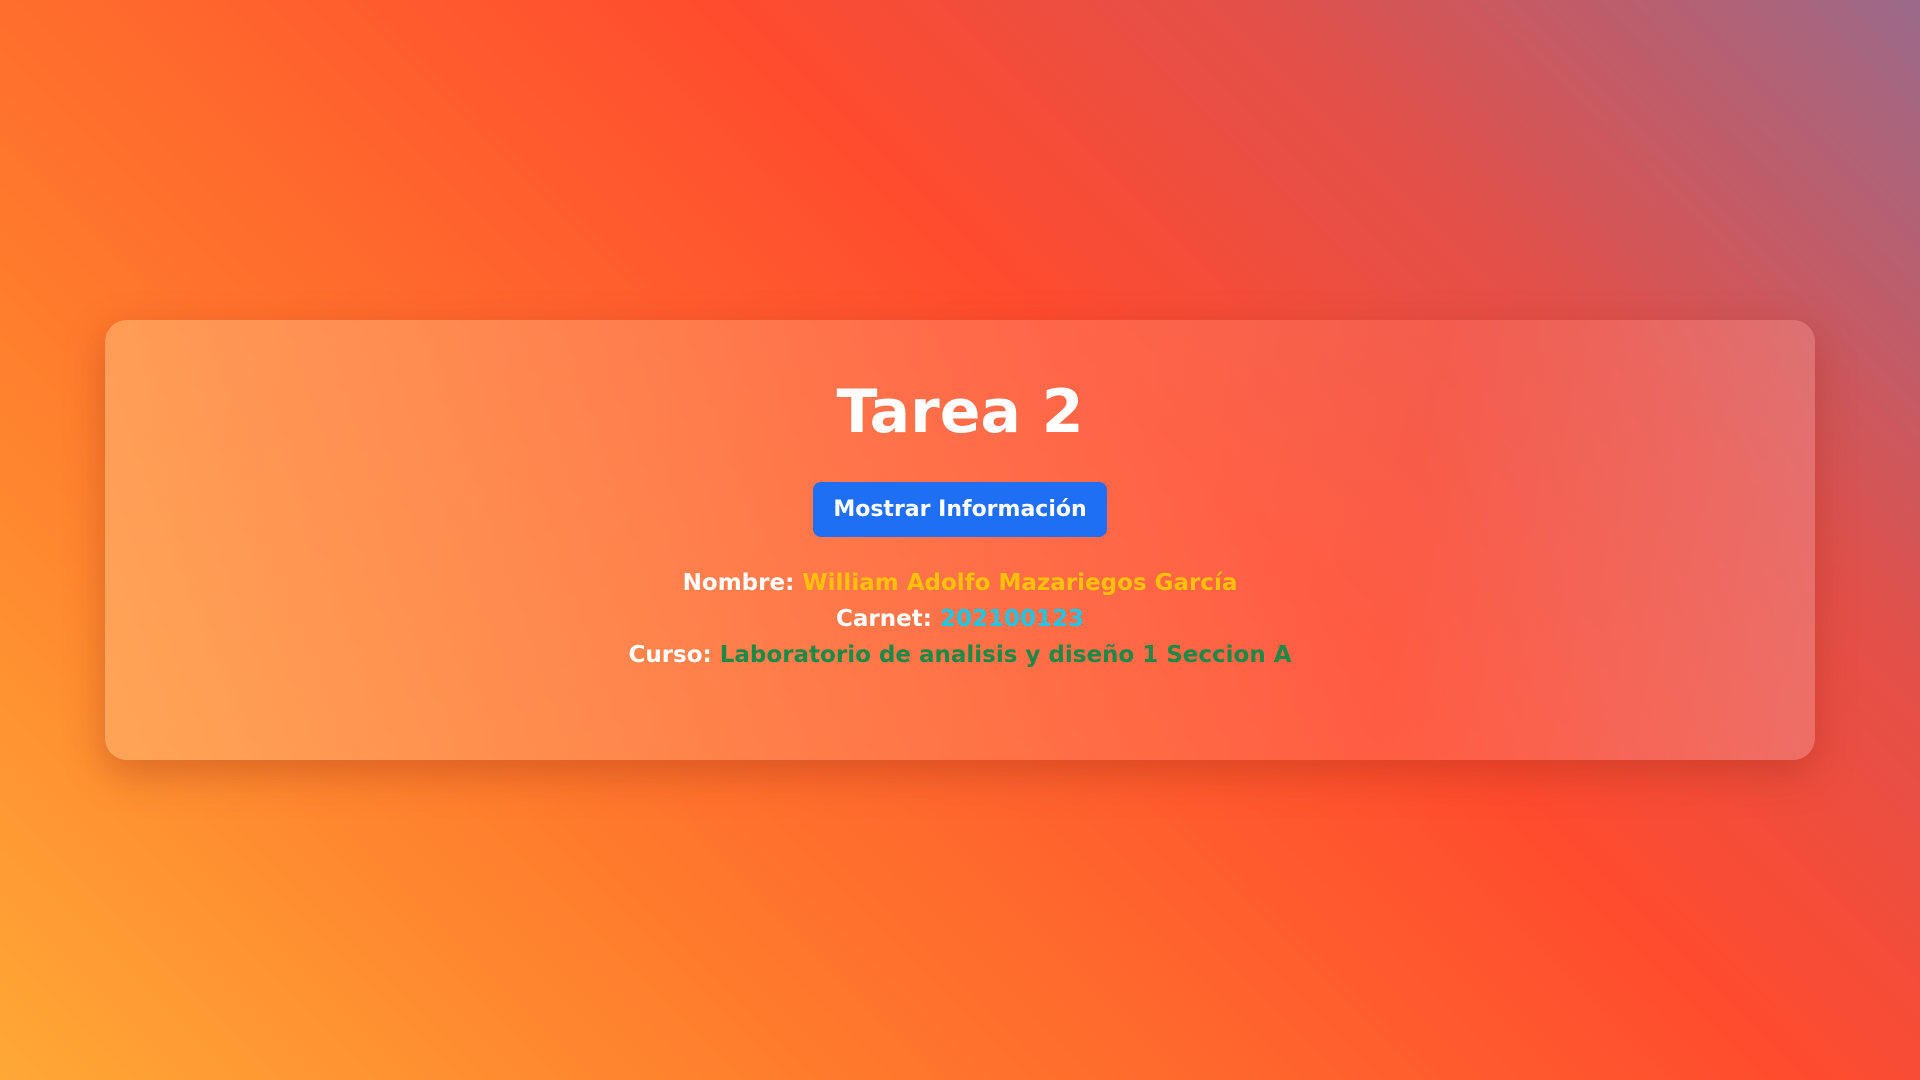  I want to click on carnet-row: Carnet: 202100123, so click(960, 619).